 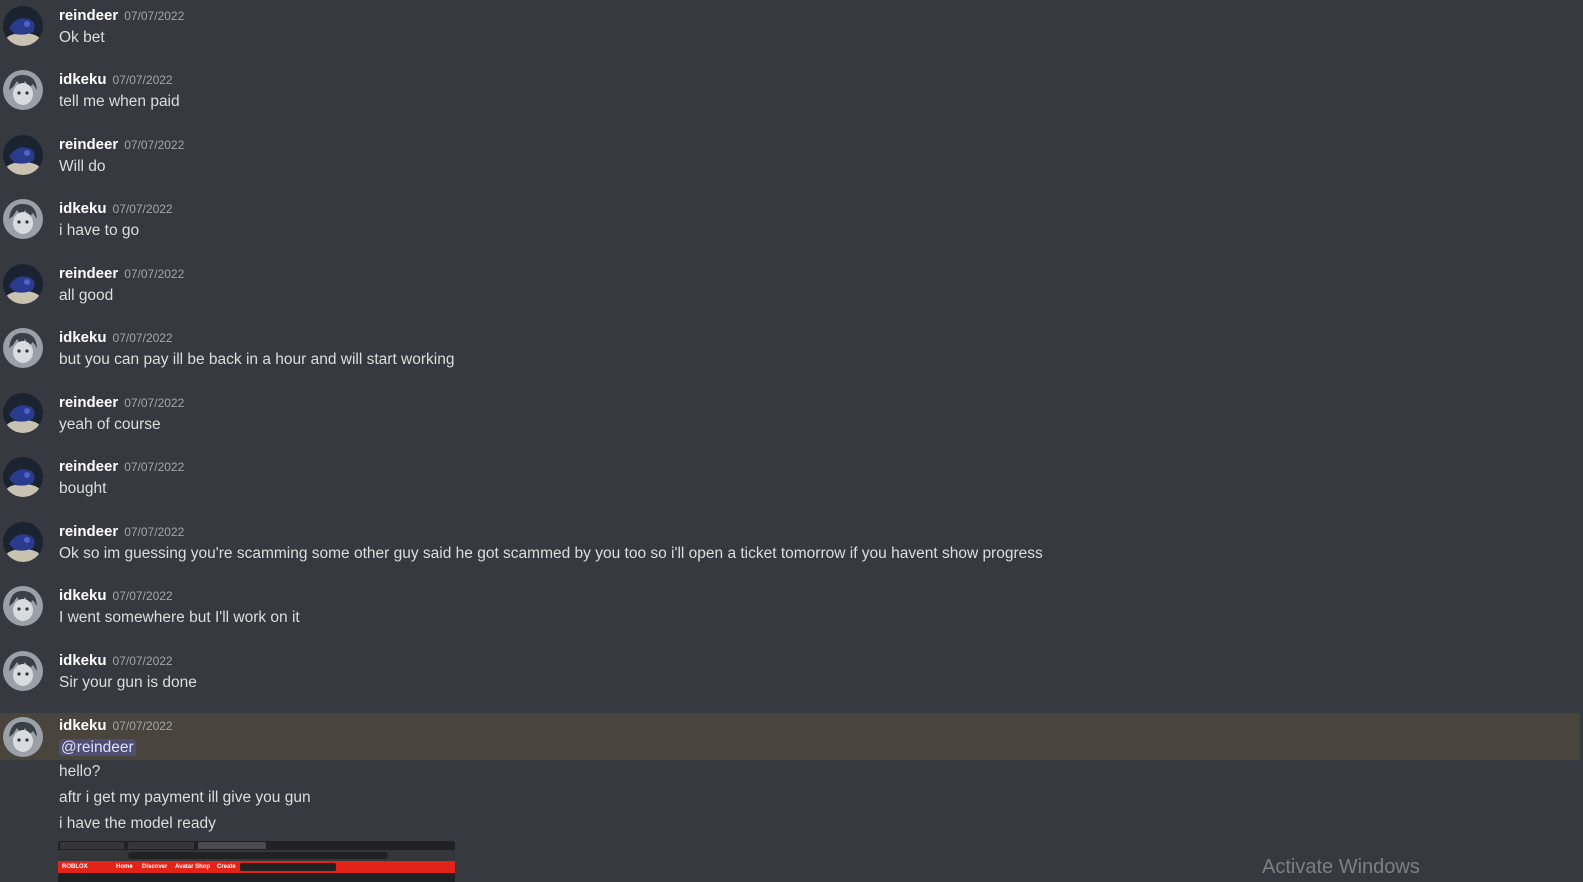 I want to click on user-mention: @reindeer, so click(x=97, y=747).